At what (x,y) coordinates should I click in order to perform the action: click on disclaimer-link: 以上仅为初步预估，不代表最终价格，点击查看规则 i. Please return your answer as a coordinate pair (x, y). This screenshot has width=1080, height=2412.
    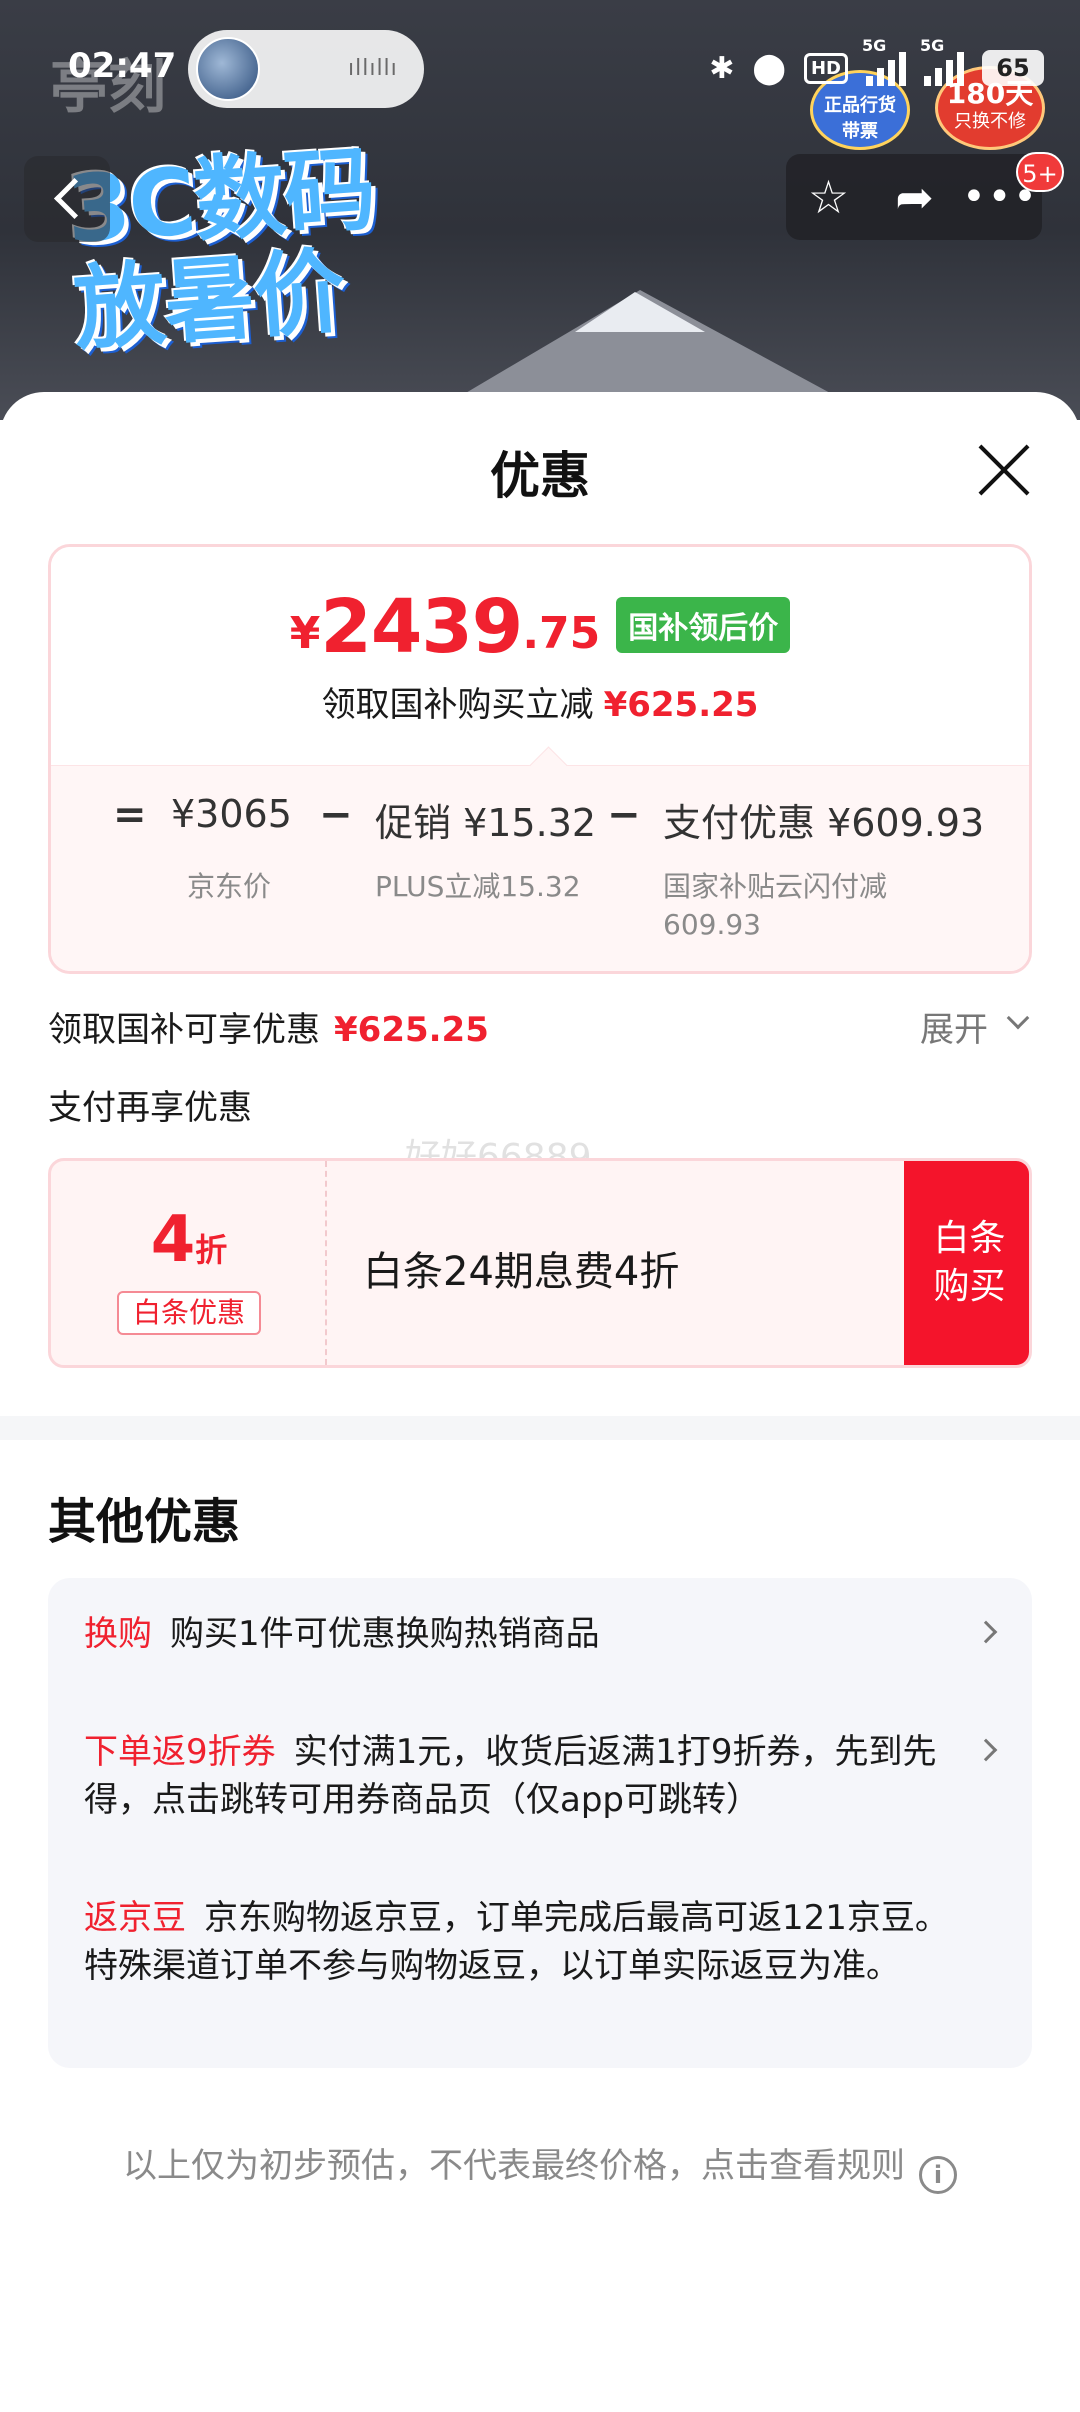
    Looking at the image, I should click on (540, 2166).